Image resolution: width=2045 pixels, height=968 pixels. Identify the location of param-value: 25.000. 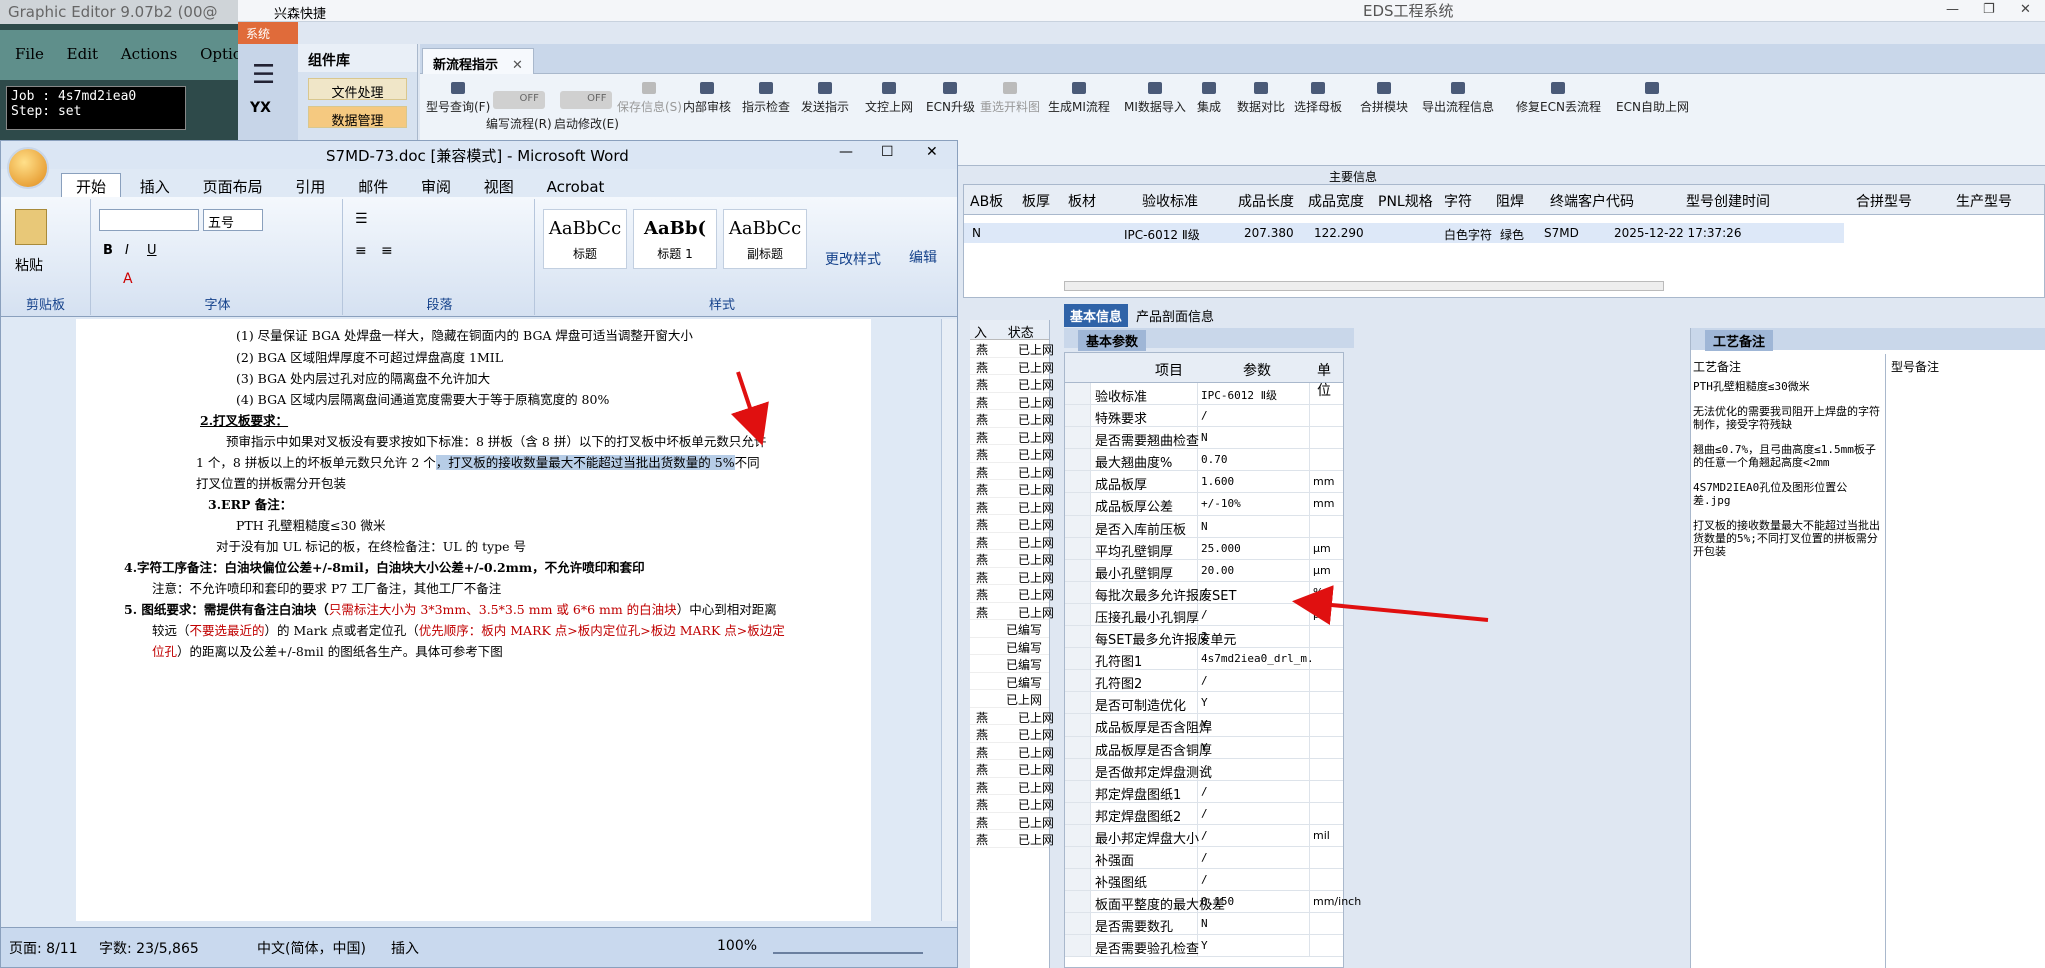
(1257, 548).